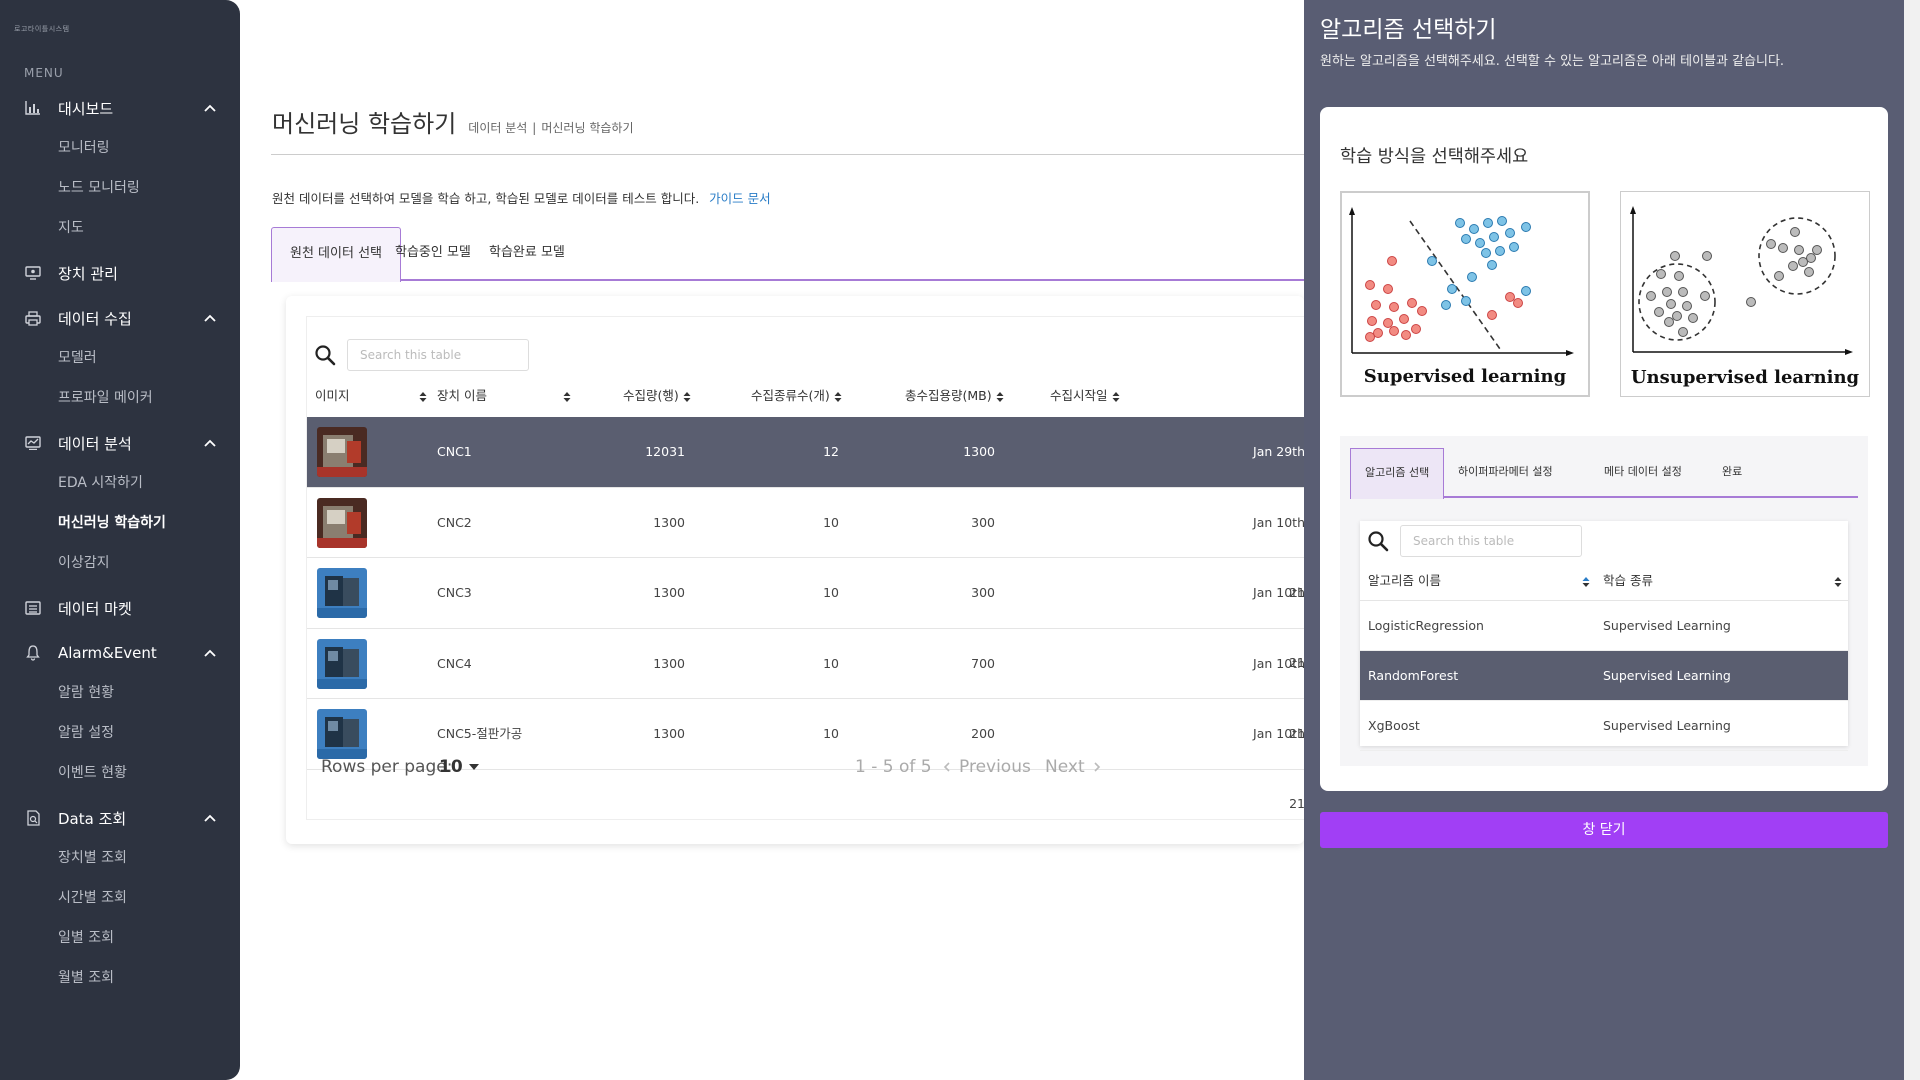 This screenshot has width=1920, height=1080. Describe the element at coordinates (120, 938) in the screenshot. I see `sidebar-item: 일별 조회` at that location.